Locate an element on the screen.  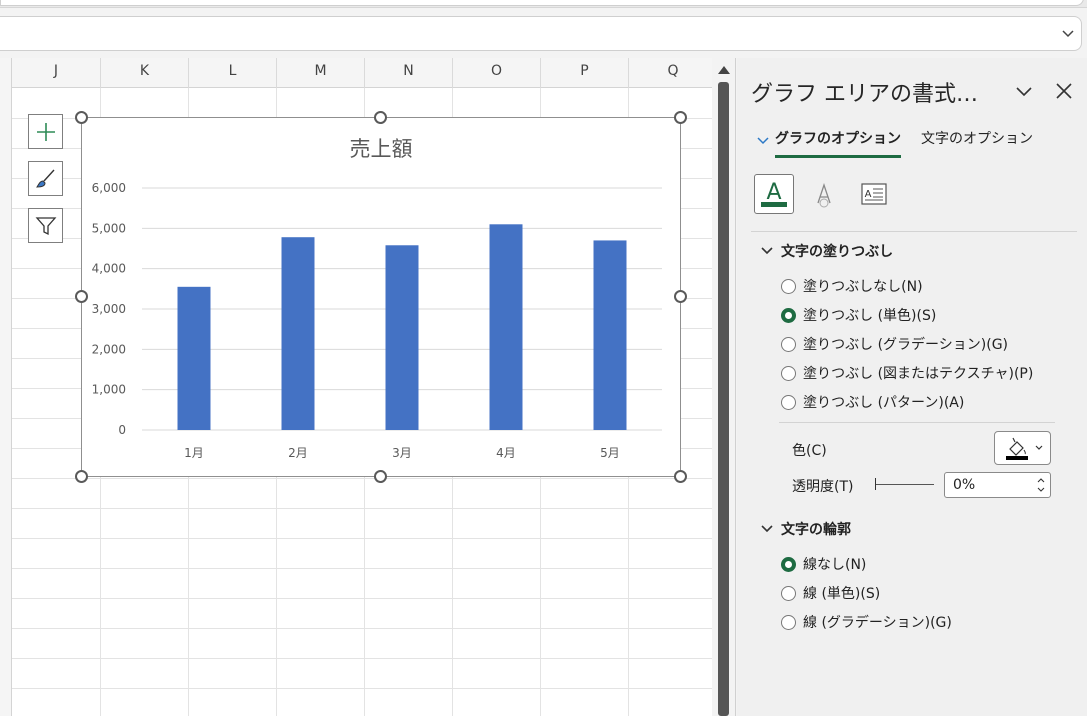
column-header-m: M is located at coordinates (321, 73).